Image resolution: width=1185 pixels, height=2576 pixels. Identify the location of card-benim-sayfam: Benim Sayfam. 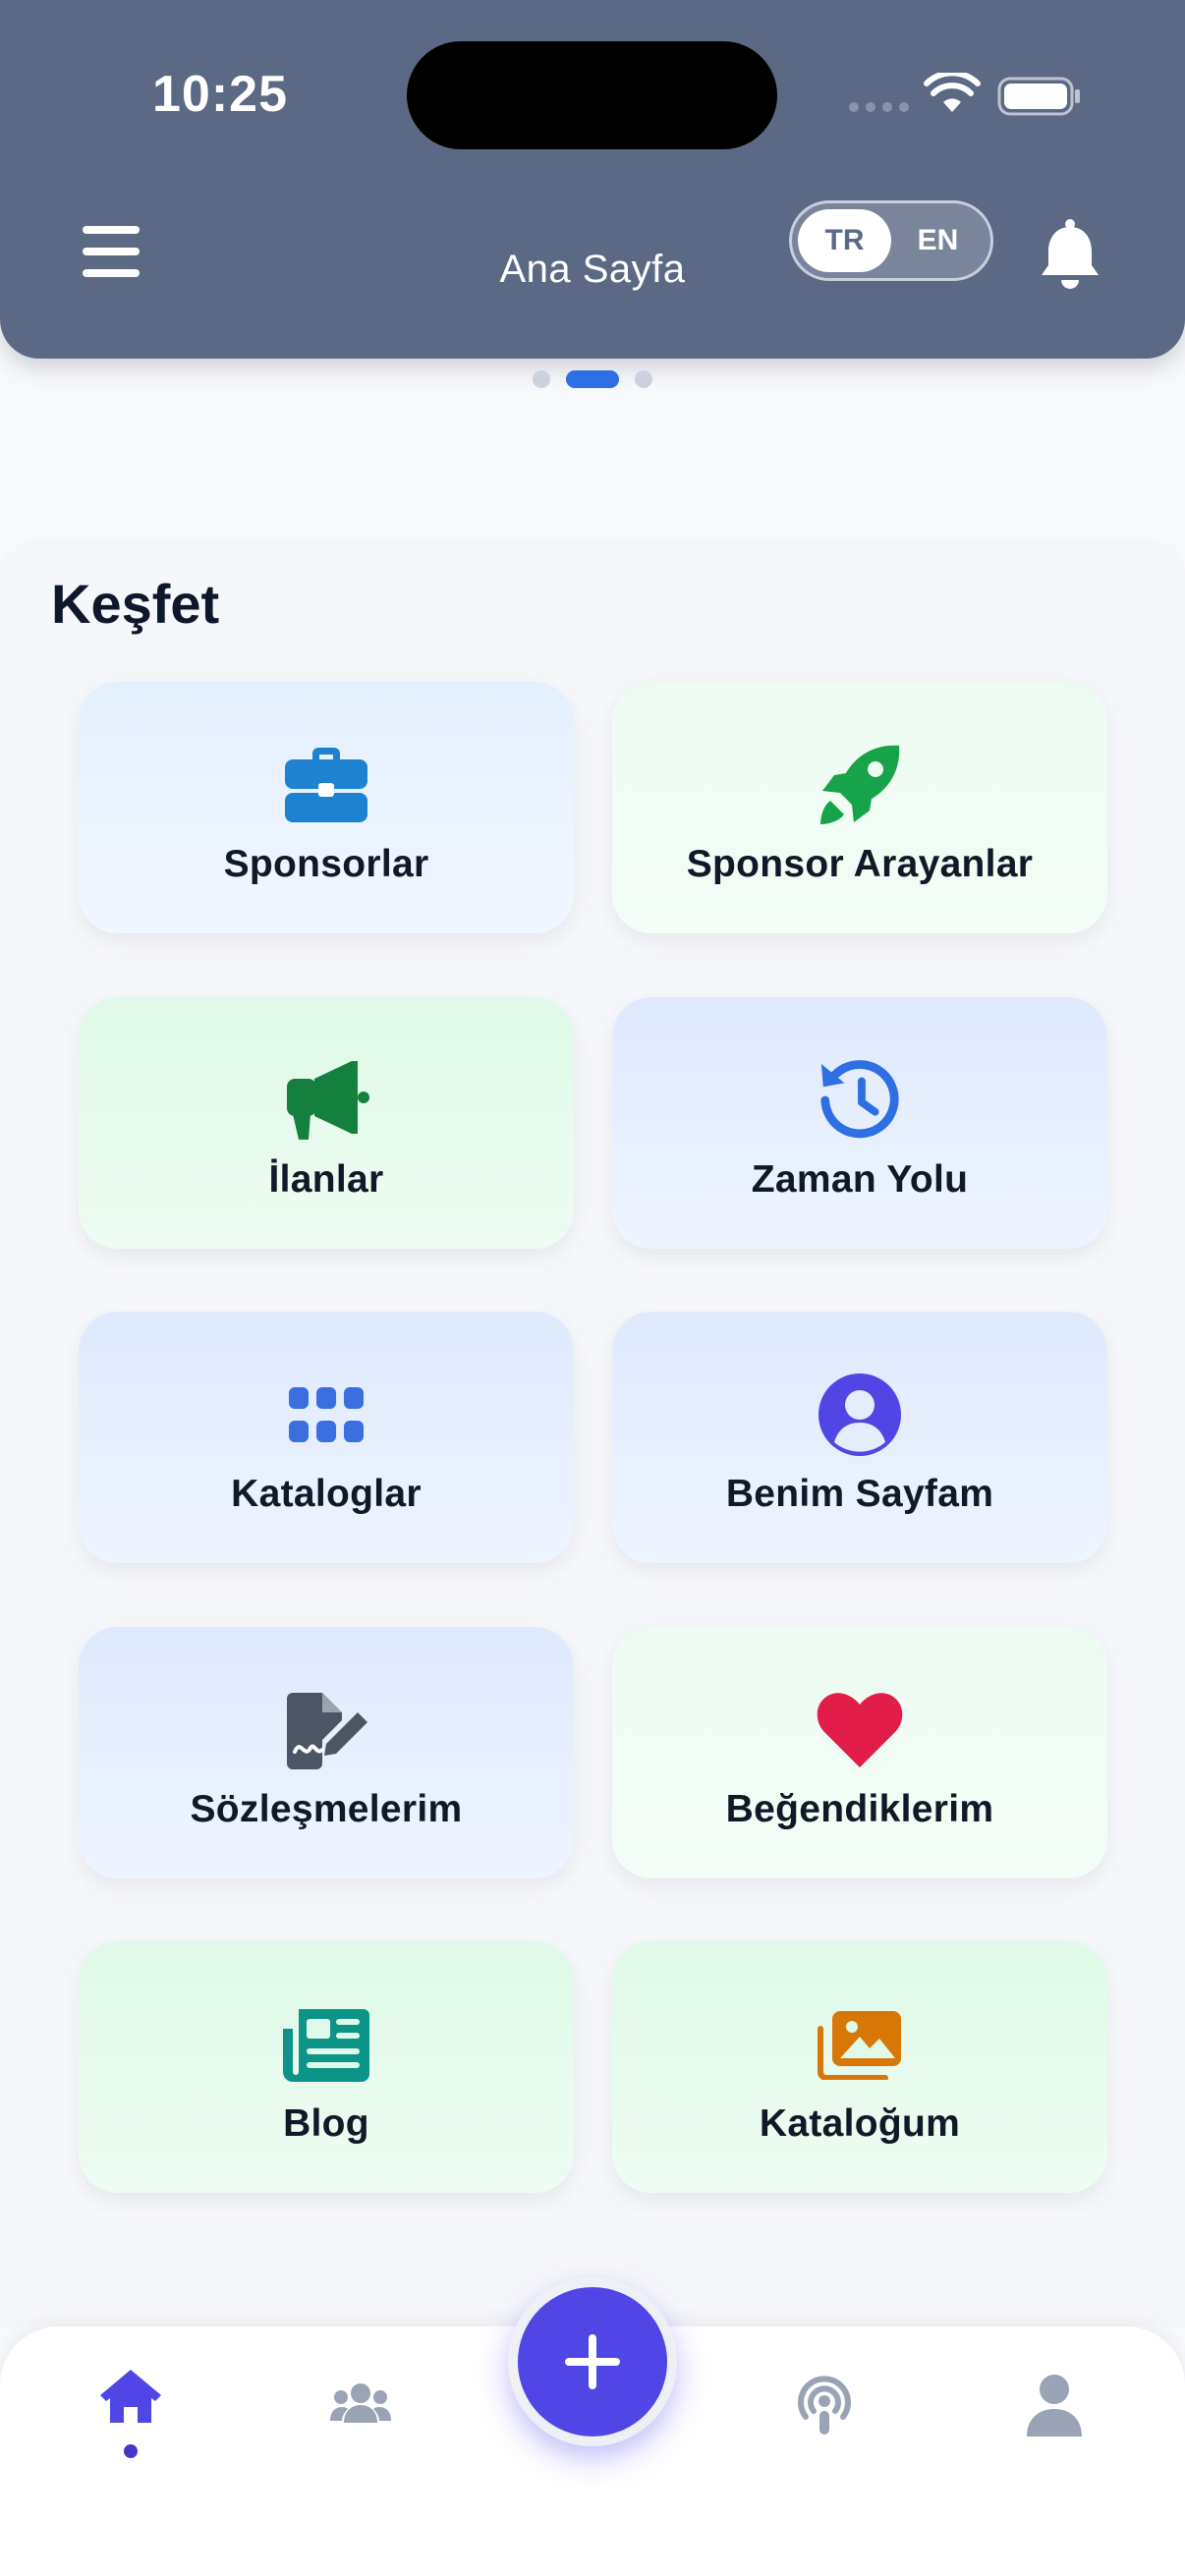
(860, 1437).